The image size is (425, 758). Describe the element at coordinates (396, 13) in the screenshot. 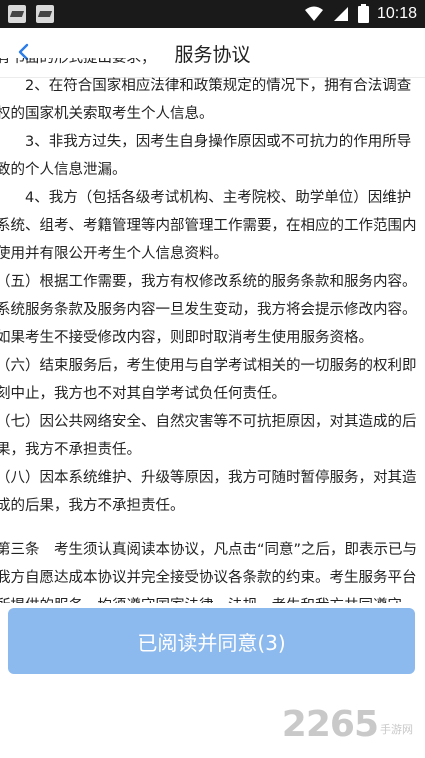

I see `clock: 10:18` at that location.